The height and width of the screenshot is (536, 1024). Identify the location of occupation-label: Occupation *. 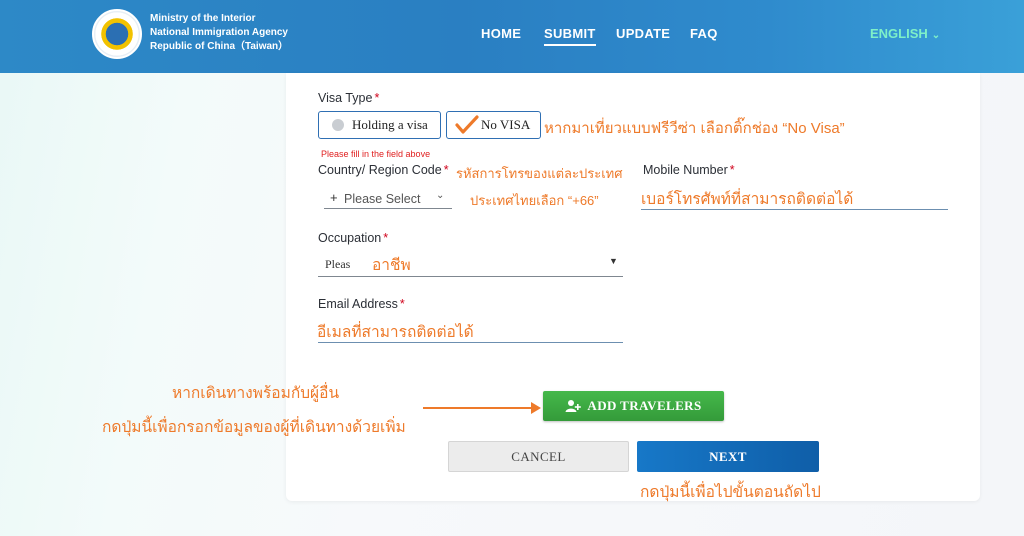
(353, 238).